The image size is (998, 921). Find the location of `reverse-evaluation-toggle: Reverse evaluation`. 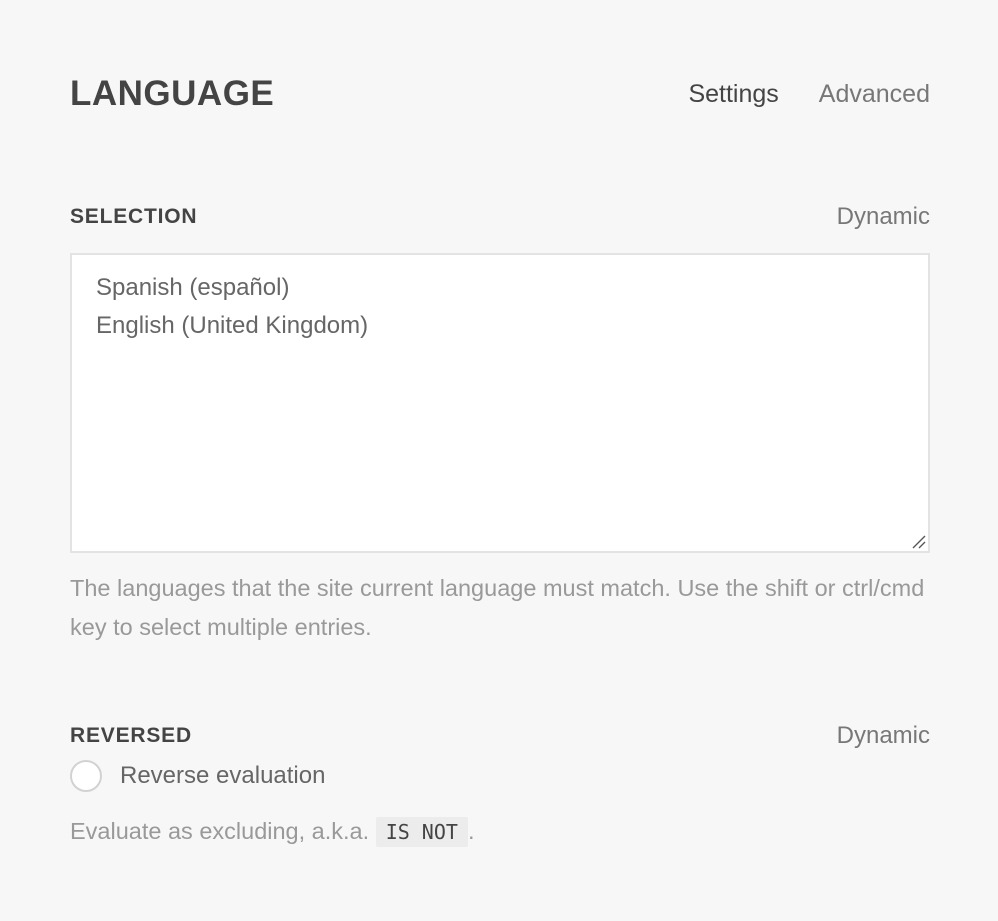

reverse-evaluation-toggle: Reverse evaluation is located at coordinates (197, 776).